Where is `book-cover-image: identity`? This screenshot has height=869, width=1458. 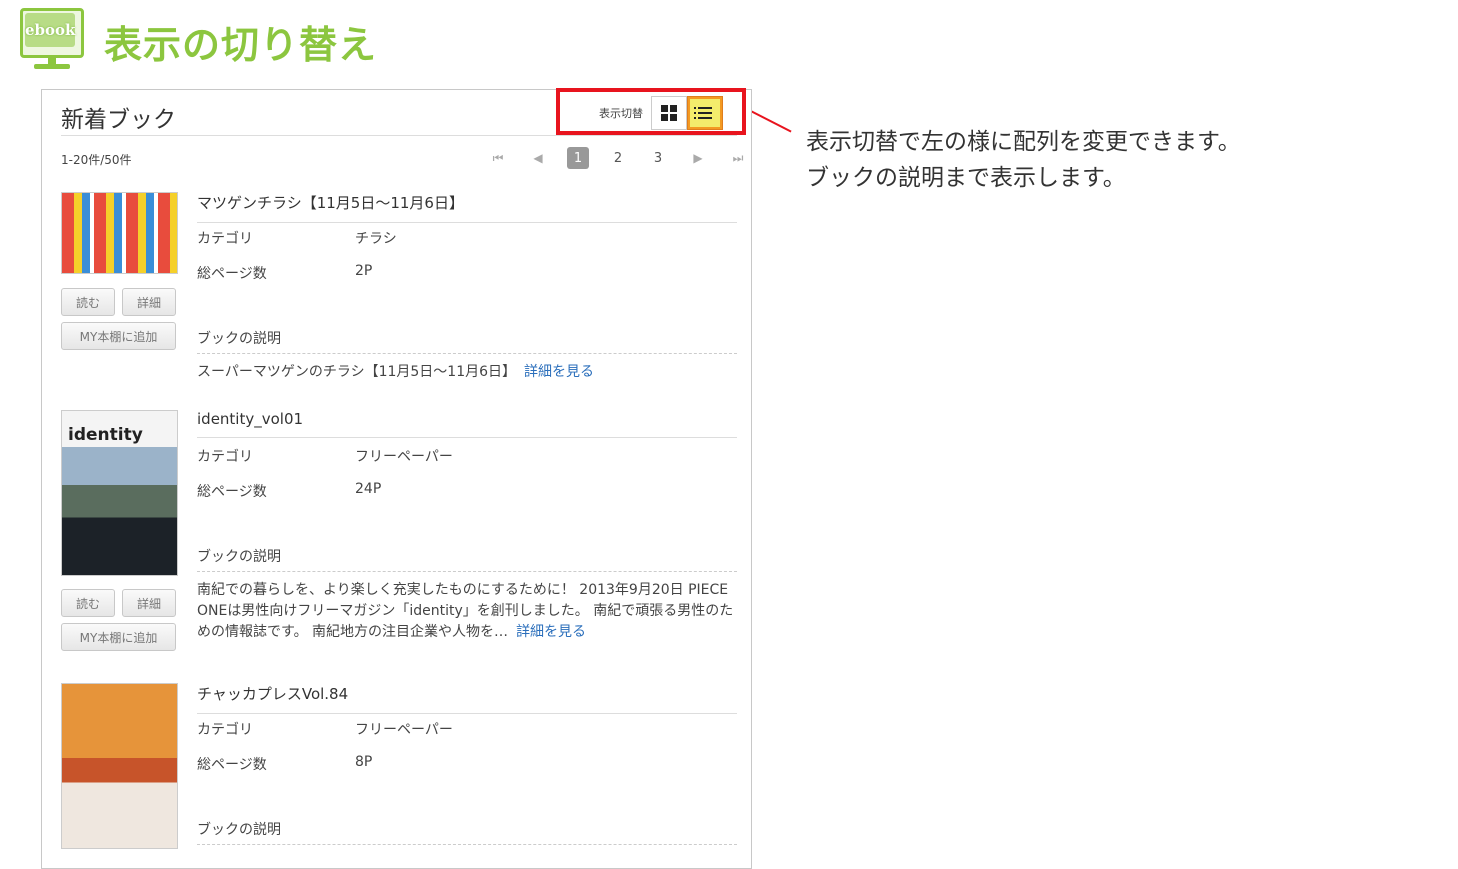 book-cover-image: identity is located at coordinates (119, 493).